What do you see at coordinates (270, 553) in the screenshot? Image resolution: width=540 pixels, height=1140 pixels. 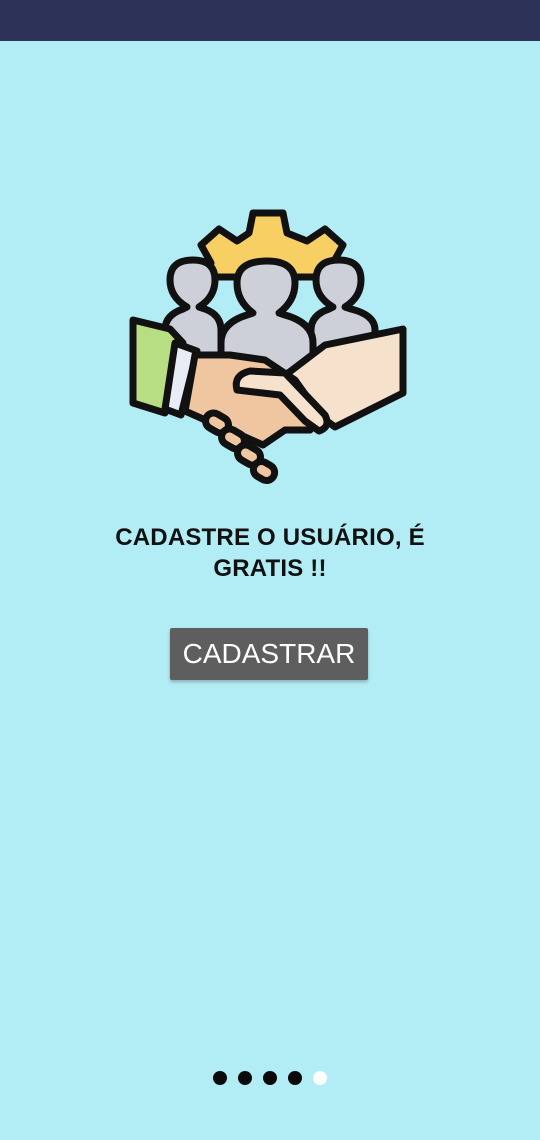 I see `onboarding-headline: CADASTRE O USUÁRIO, É GRATIS !!` at bounding box center [270, 553].